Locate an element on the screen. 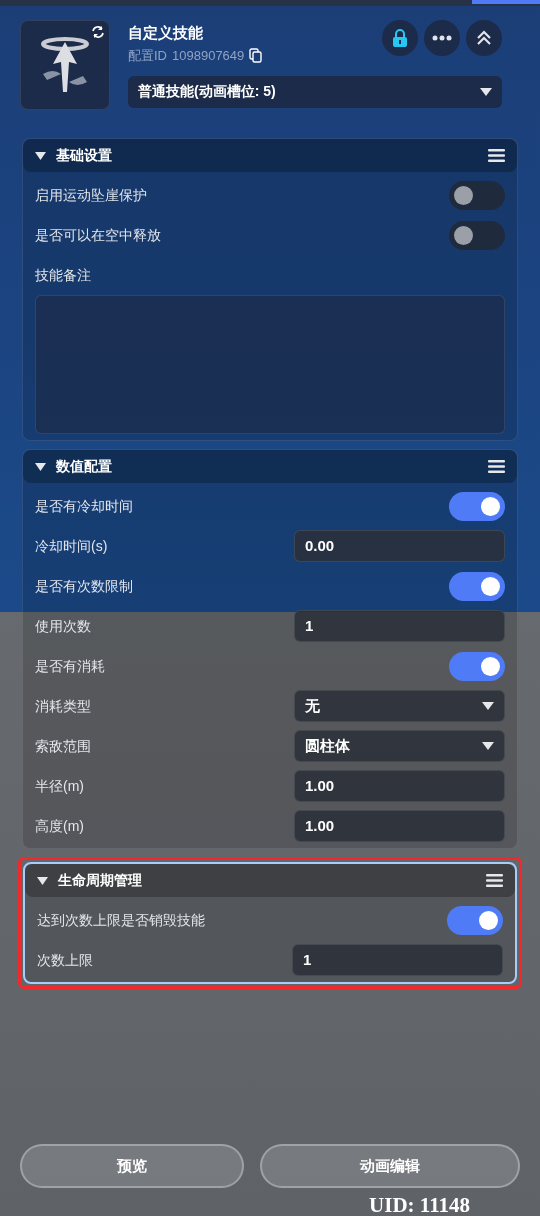 The width and height of the screenshot is (540, 1216). dropdown-select: 圆柱体 is located at coordinates (399, 746).